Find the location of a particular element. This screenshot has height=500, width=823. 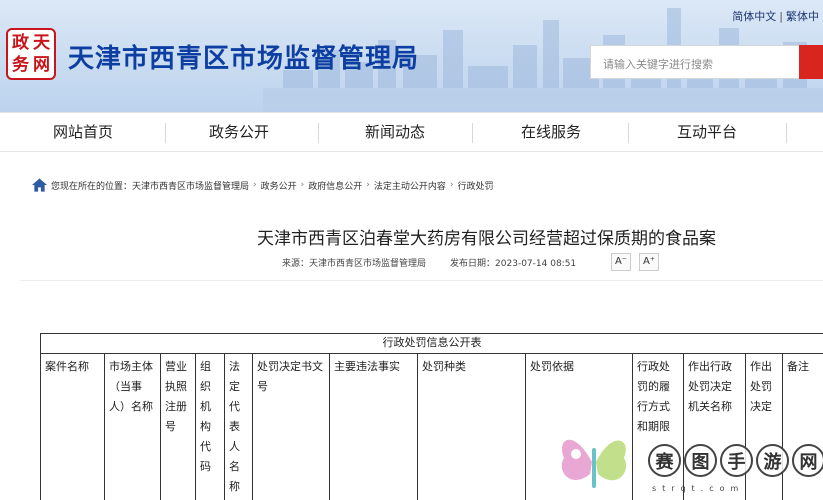

table-header-cell: 组织机构代码 is located at coordinates (210, 426).